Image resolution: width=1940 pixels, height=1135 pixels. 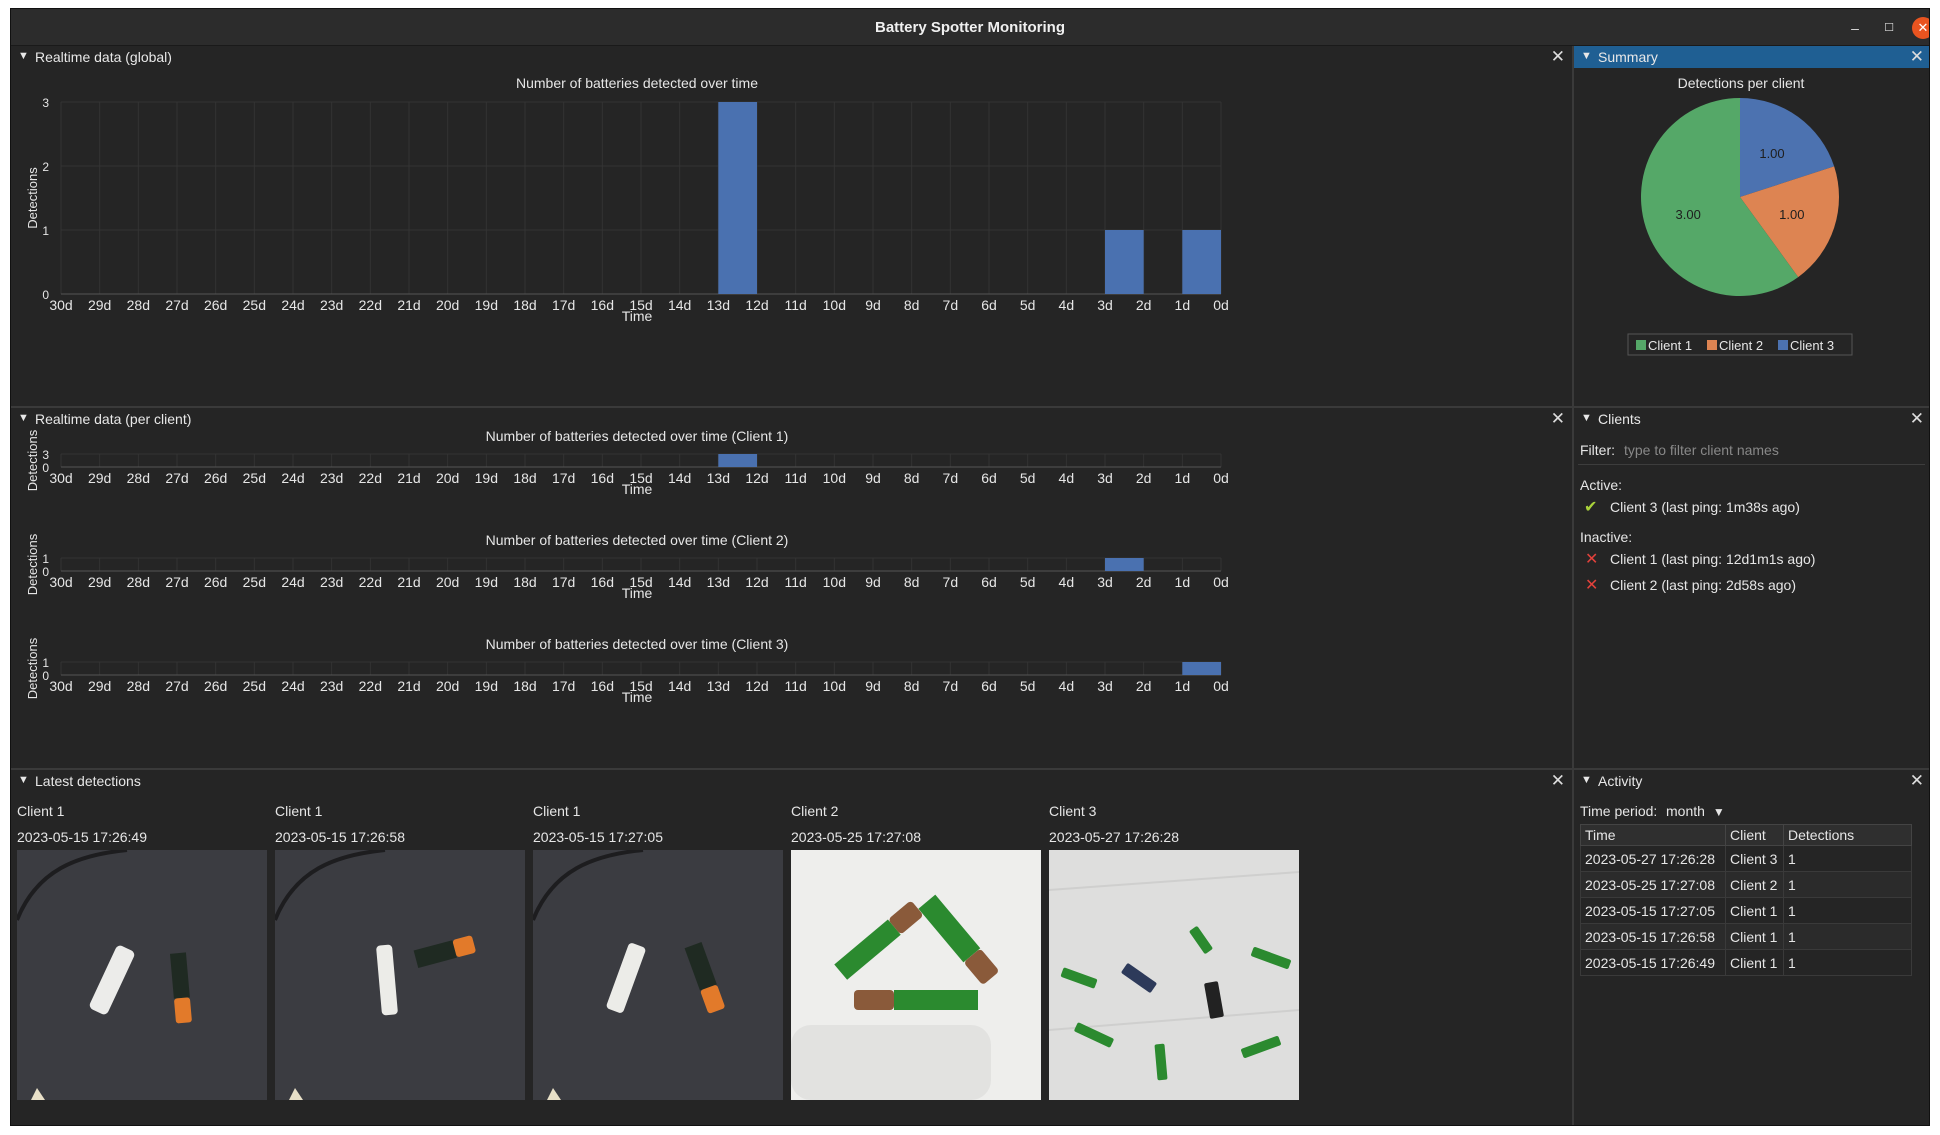 What do you see at coordinates (791, 781) in the screenshot?
I see `panel-header-latest-detections: ▼ Latest detections ✕` at bounding box center [791, 781].